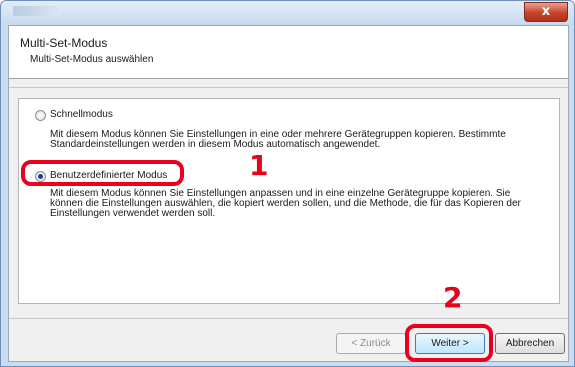 The height and width of the screenshot is (367, 575). Describe the element at coordinates (81, 114) in the screenshot. I see `option-label-schnellmodus: Schnellmodus` at that location.